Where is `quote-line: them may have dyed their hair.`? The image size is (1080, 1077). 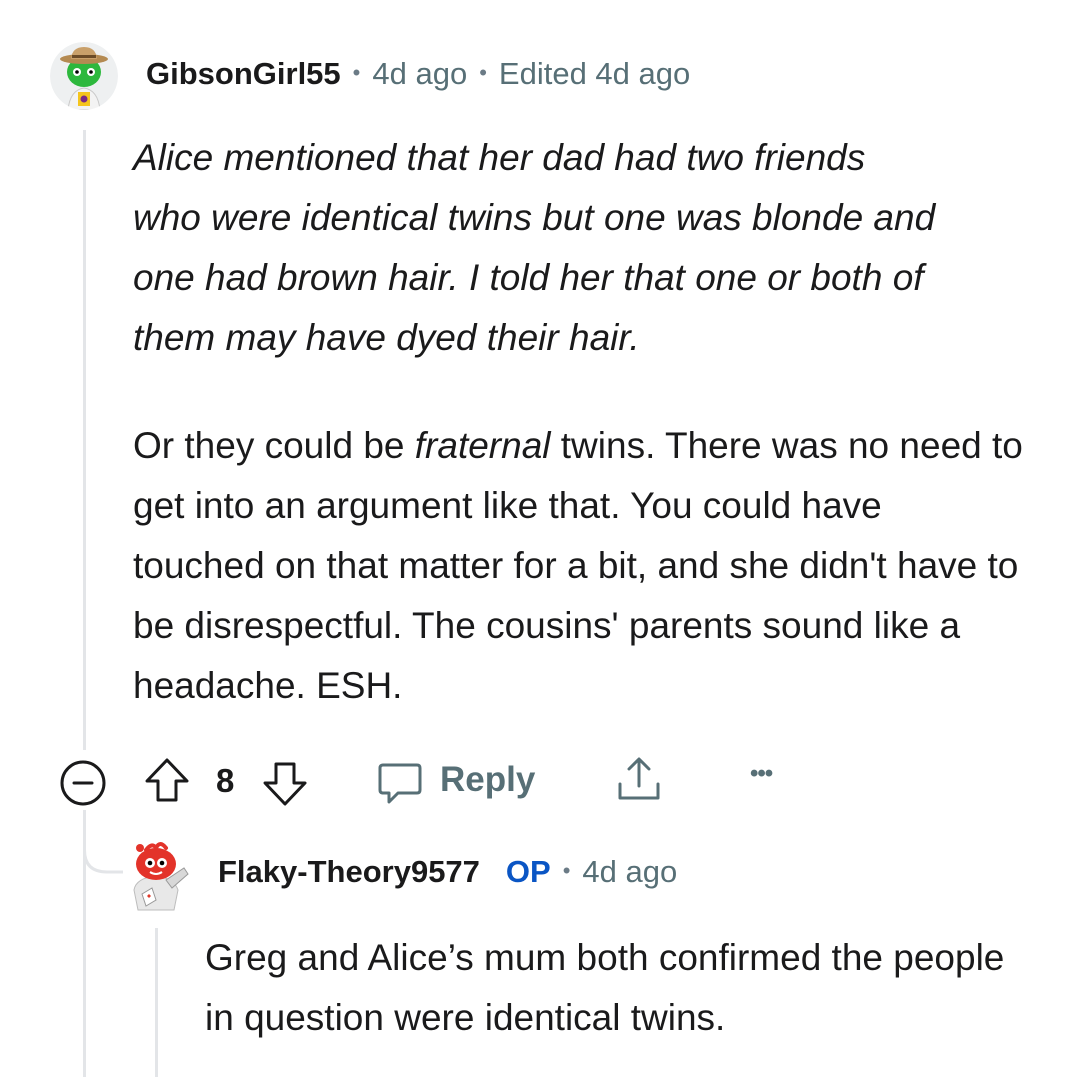 quote-line: them may have dyed their hair. is located at coordinates (386, 337).